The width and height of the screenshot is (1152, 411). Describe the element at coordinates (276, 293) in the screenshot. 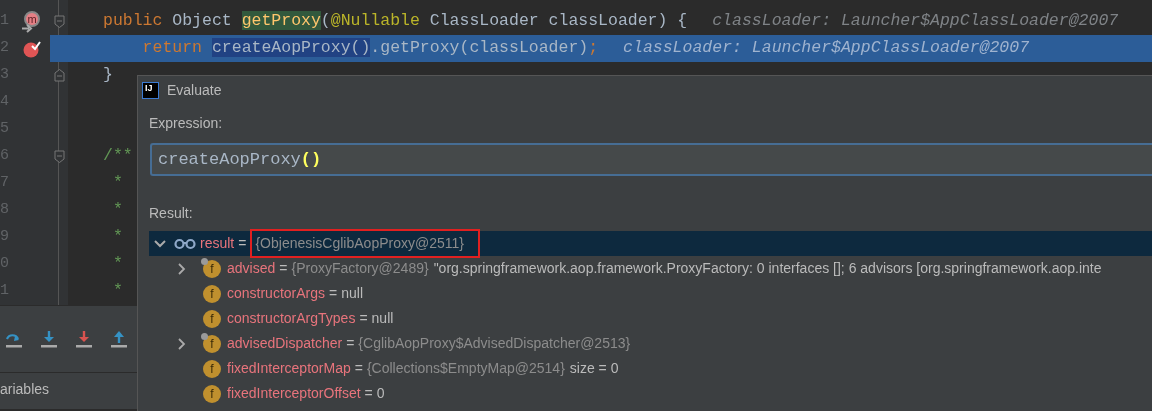

I see `variable-name: constructorArgs` at that location.